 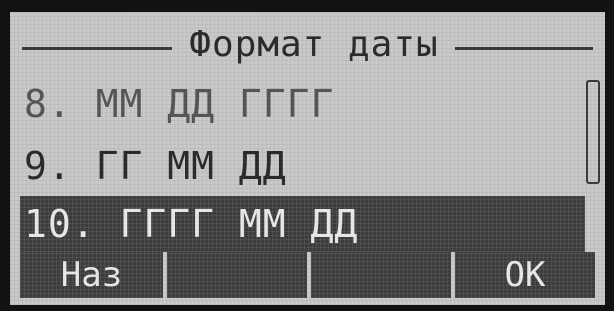 I want to click on title-divider-left, so click(x=97, y=48).